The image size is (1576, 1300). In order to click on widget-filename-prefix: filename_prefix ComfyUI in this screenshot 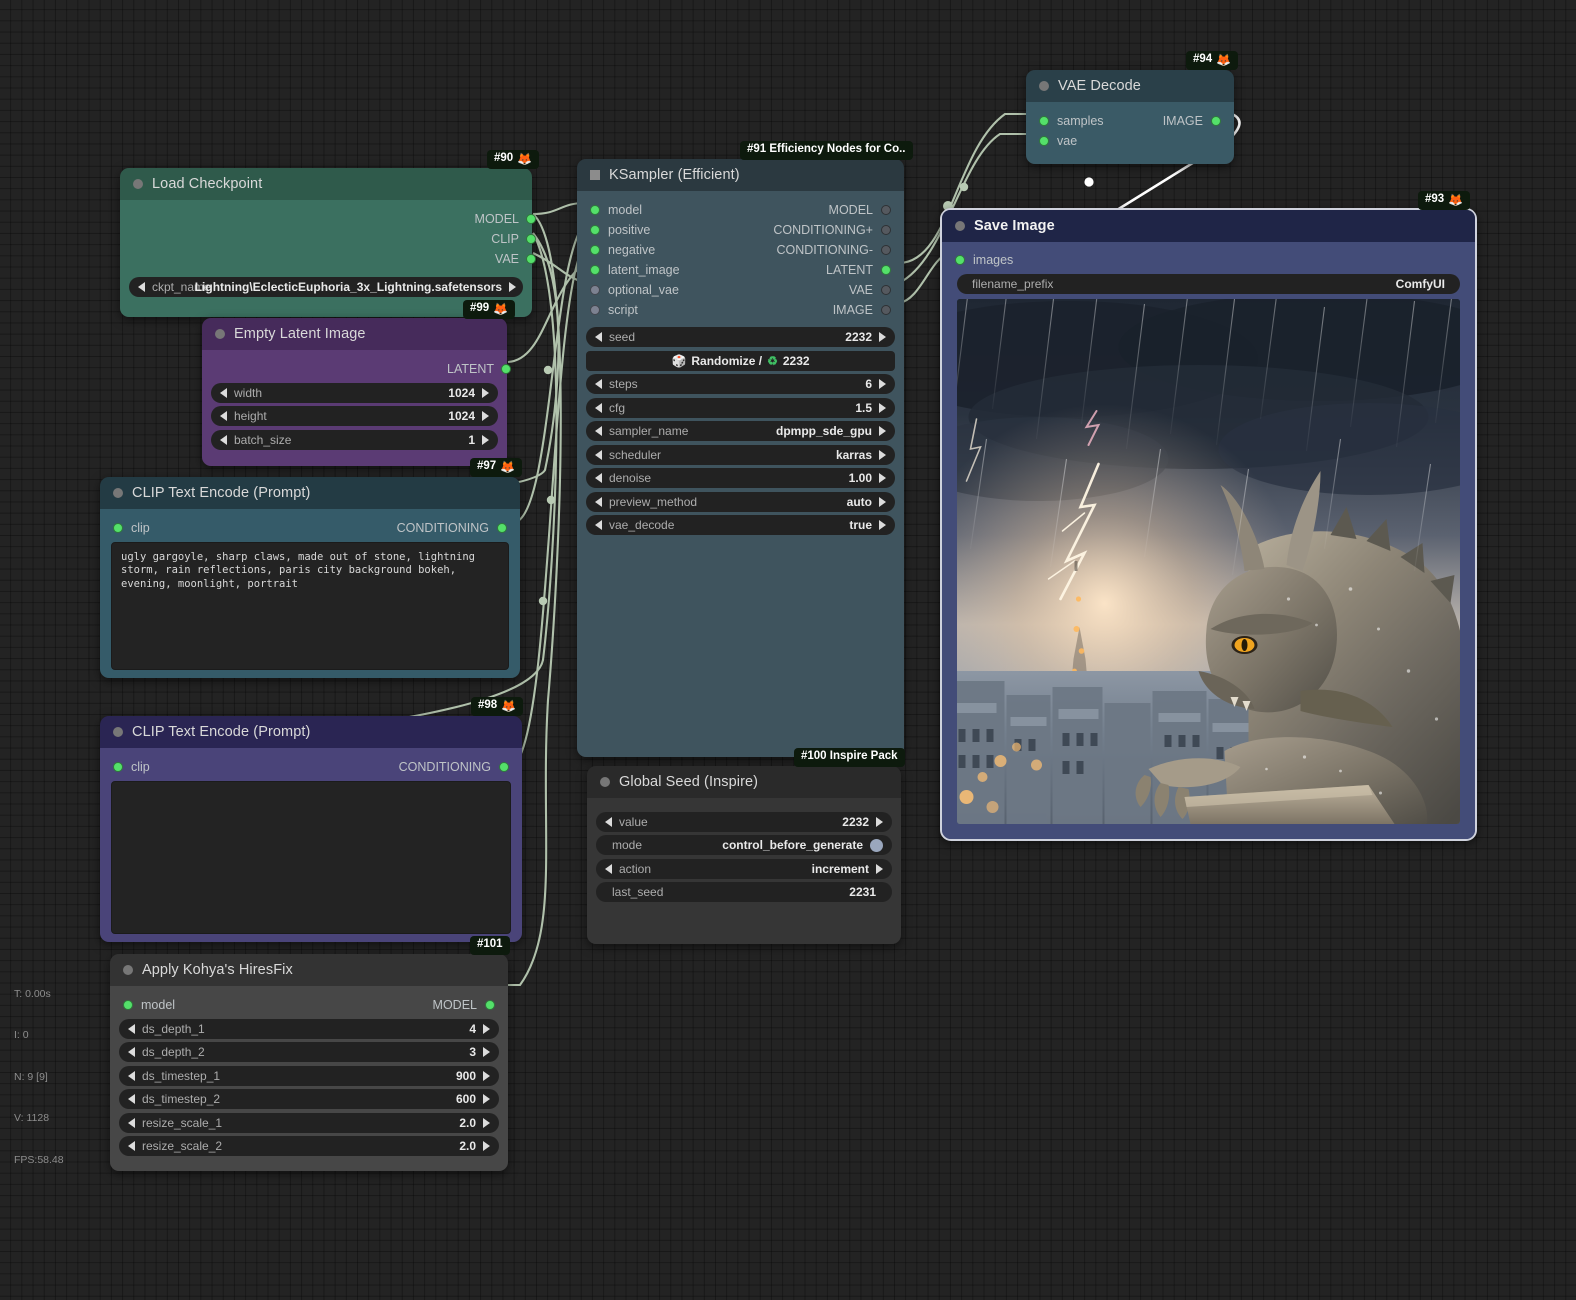, I will do `click(1208, 284)`.